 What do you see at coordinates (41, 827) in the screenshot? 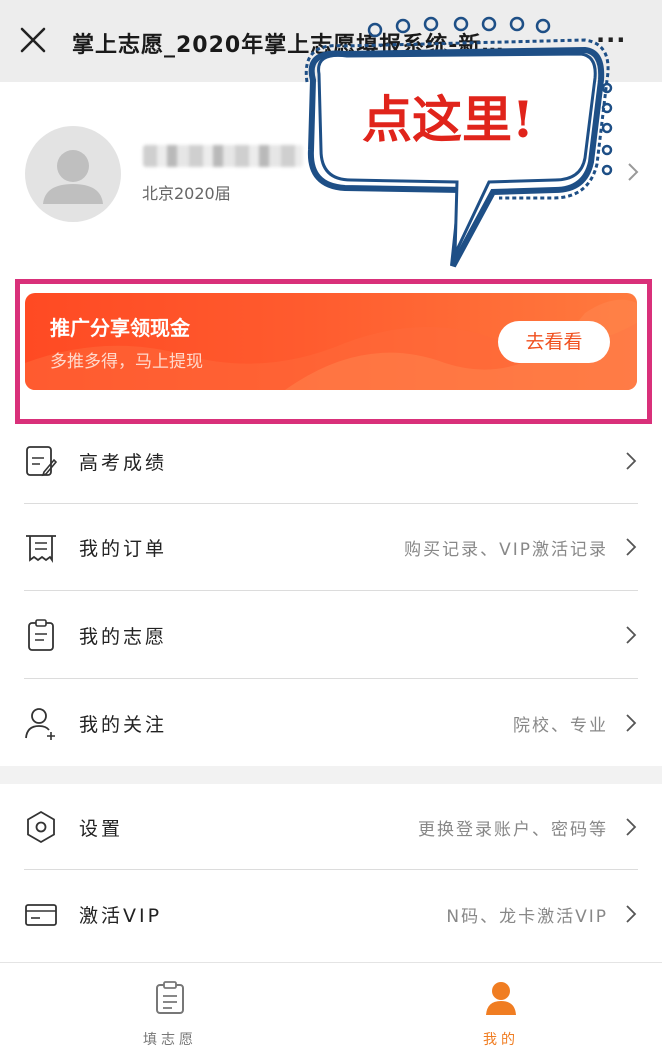
I see `settings-hexagon-icon` at bounding box center [41, 827].